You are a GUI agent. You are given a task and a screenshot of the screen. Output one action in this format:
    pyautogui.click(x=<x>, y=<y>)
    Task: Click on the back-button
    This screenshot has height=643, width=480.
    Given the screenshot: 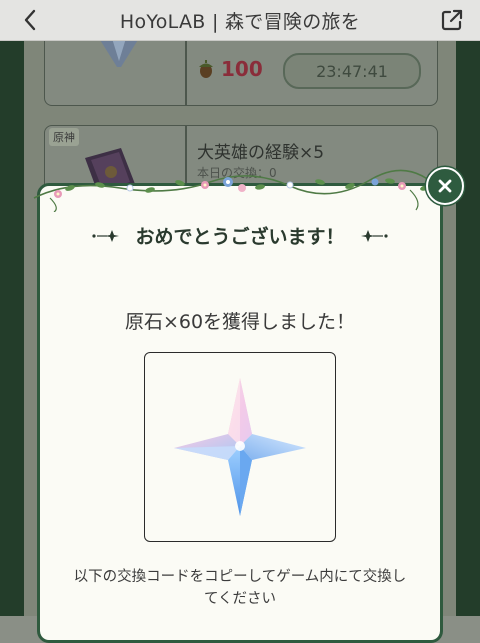 What is the action you would take?
    pyautogui.click(x=30, y=20)
    